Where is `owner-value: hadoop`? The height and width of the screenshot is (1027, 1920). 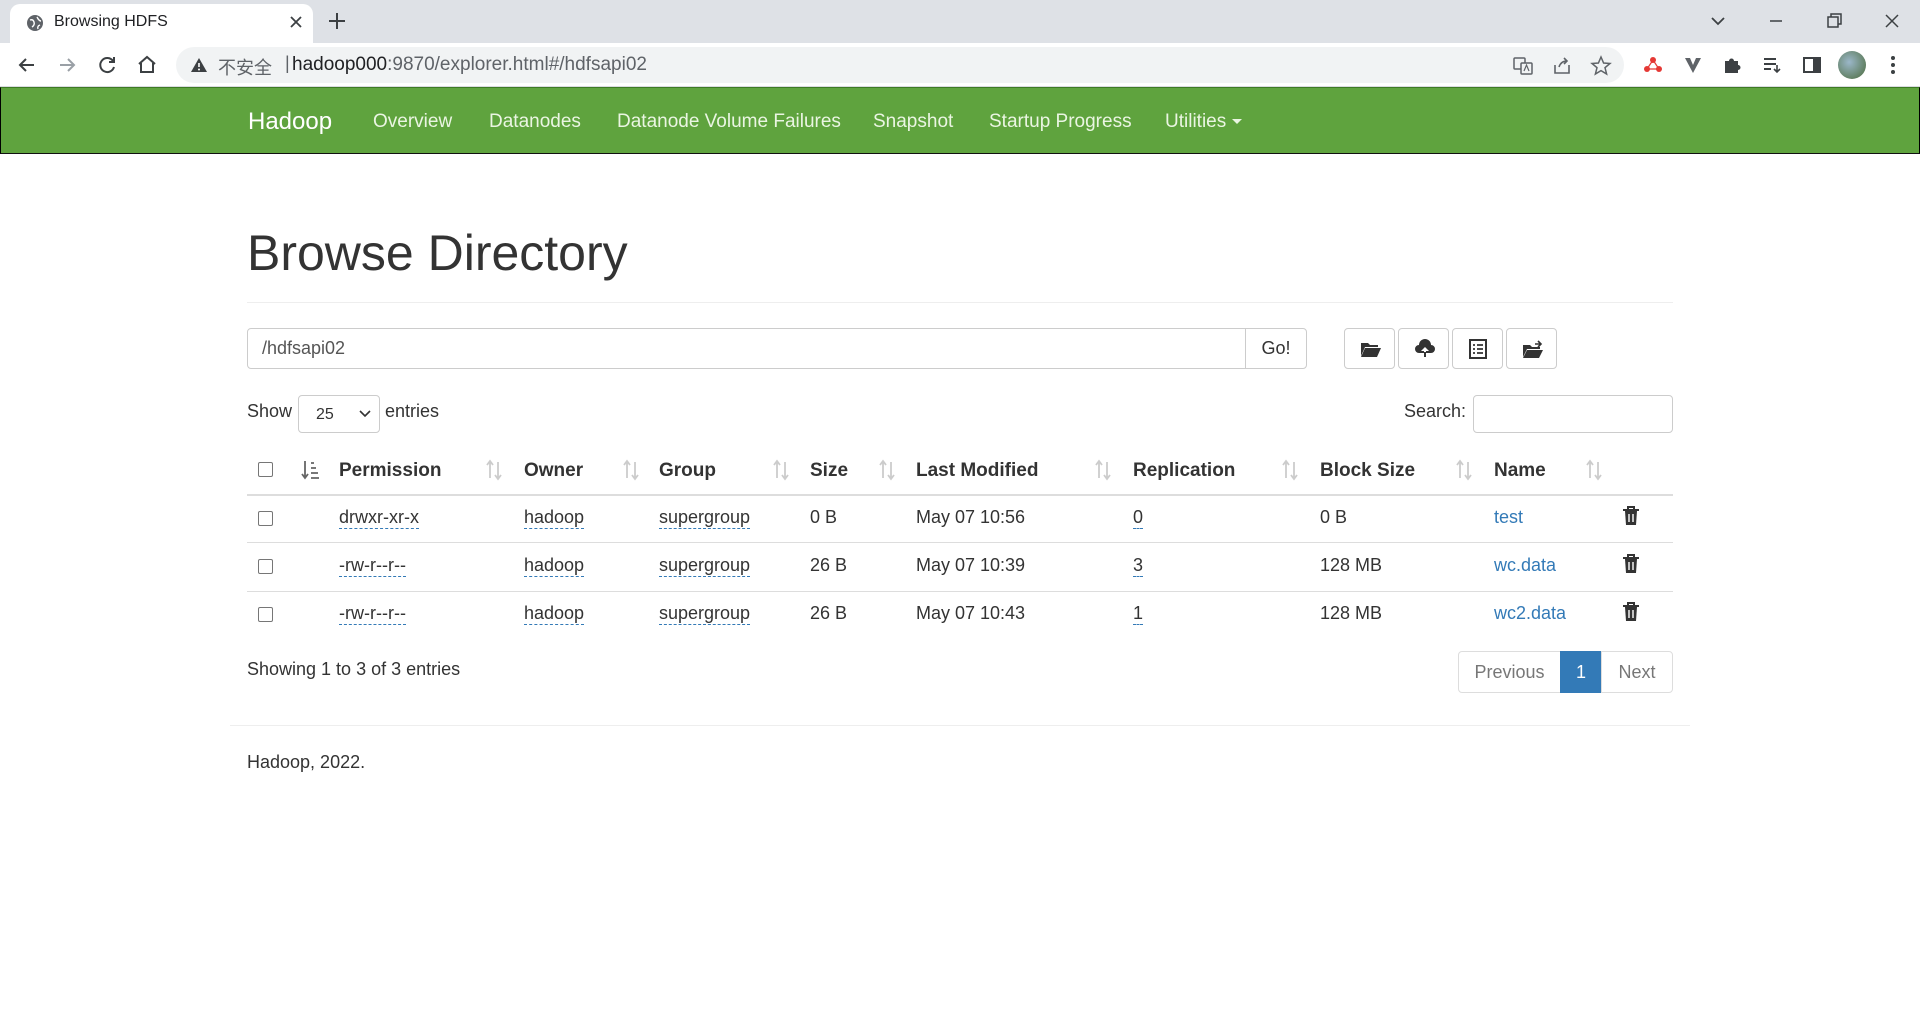
owner-value: hadoop is located at coordinates (554, 566).